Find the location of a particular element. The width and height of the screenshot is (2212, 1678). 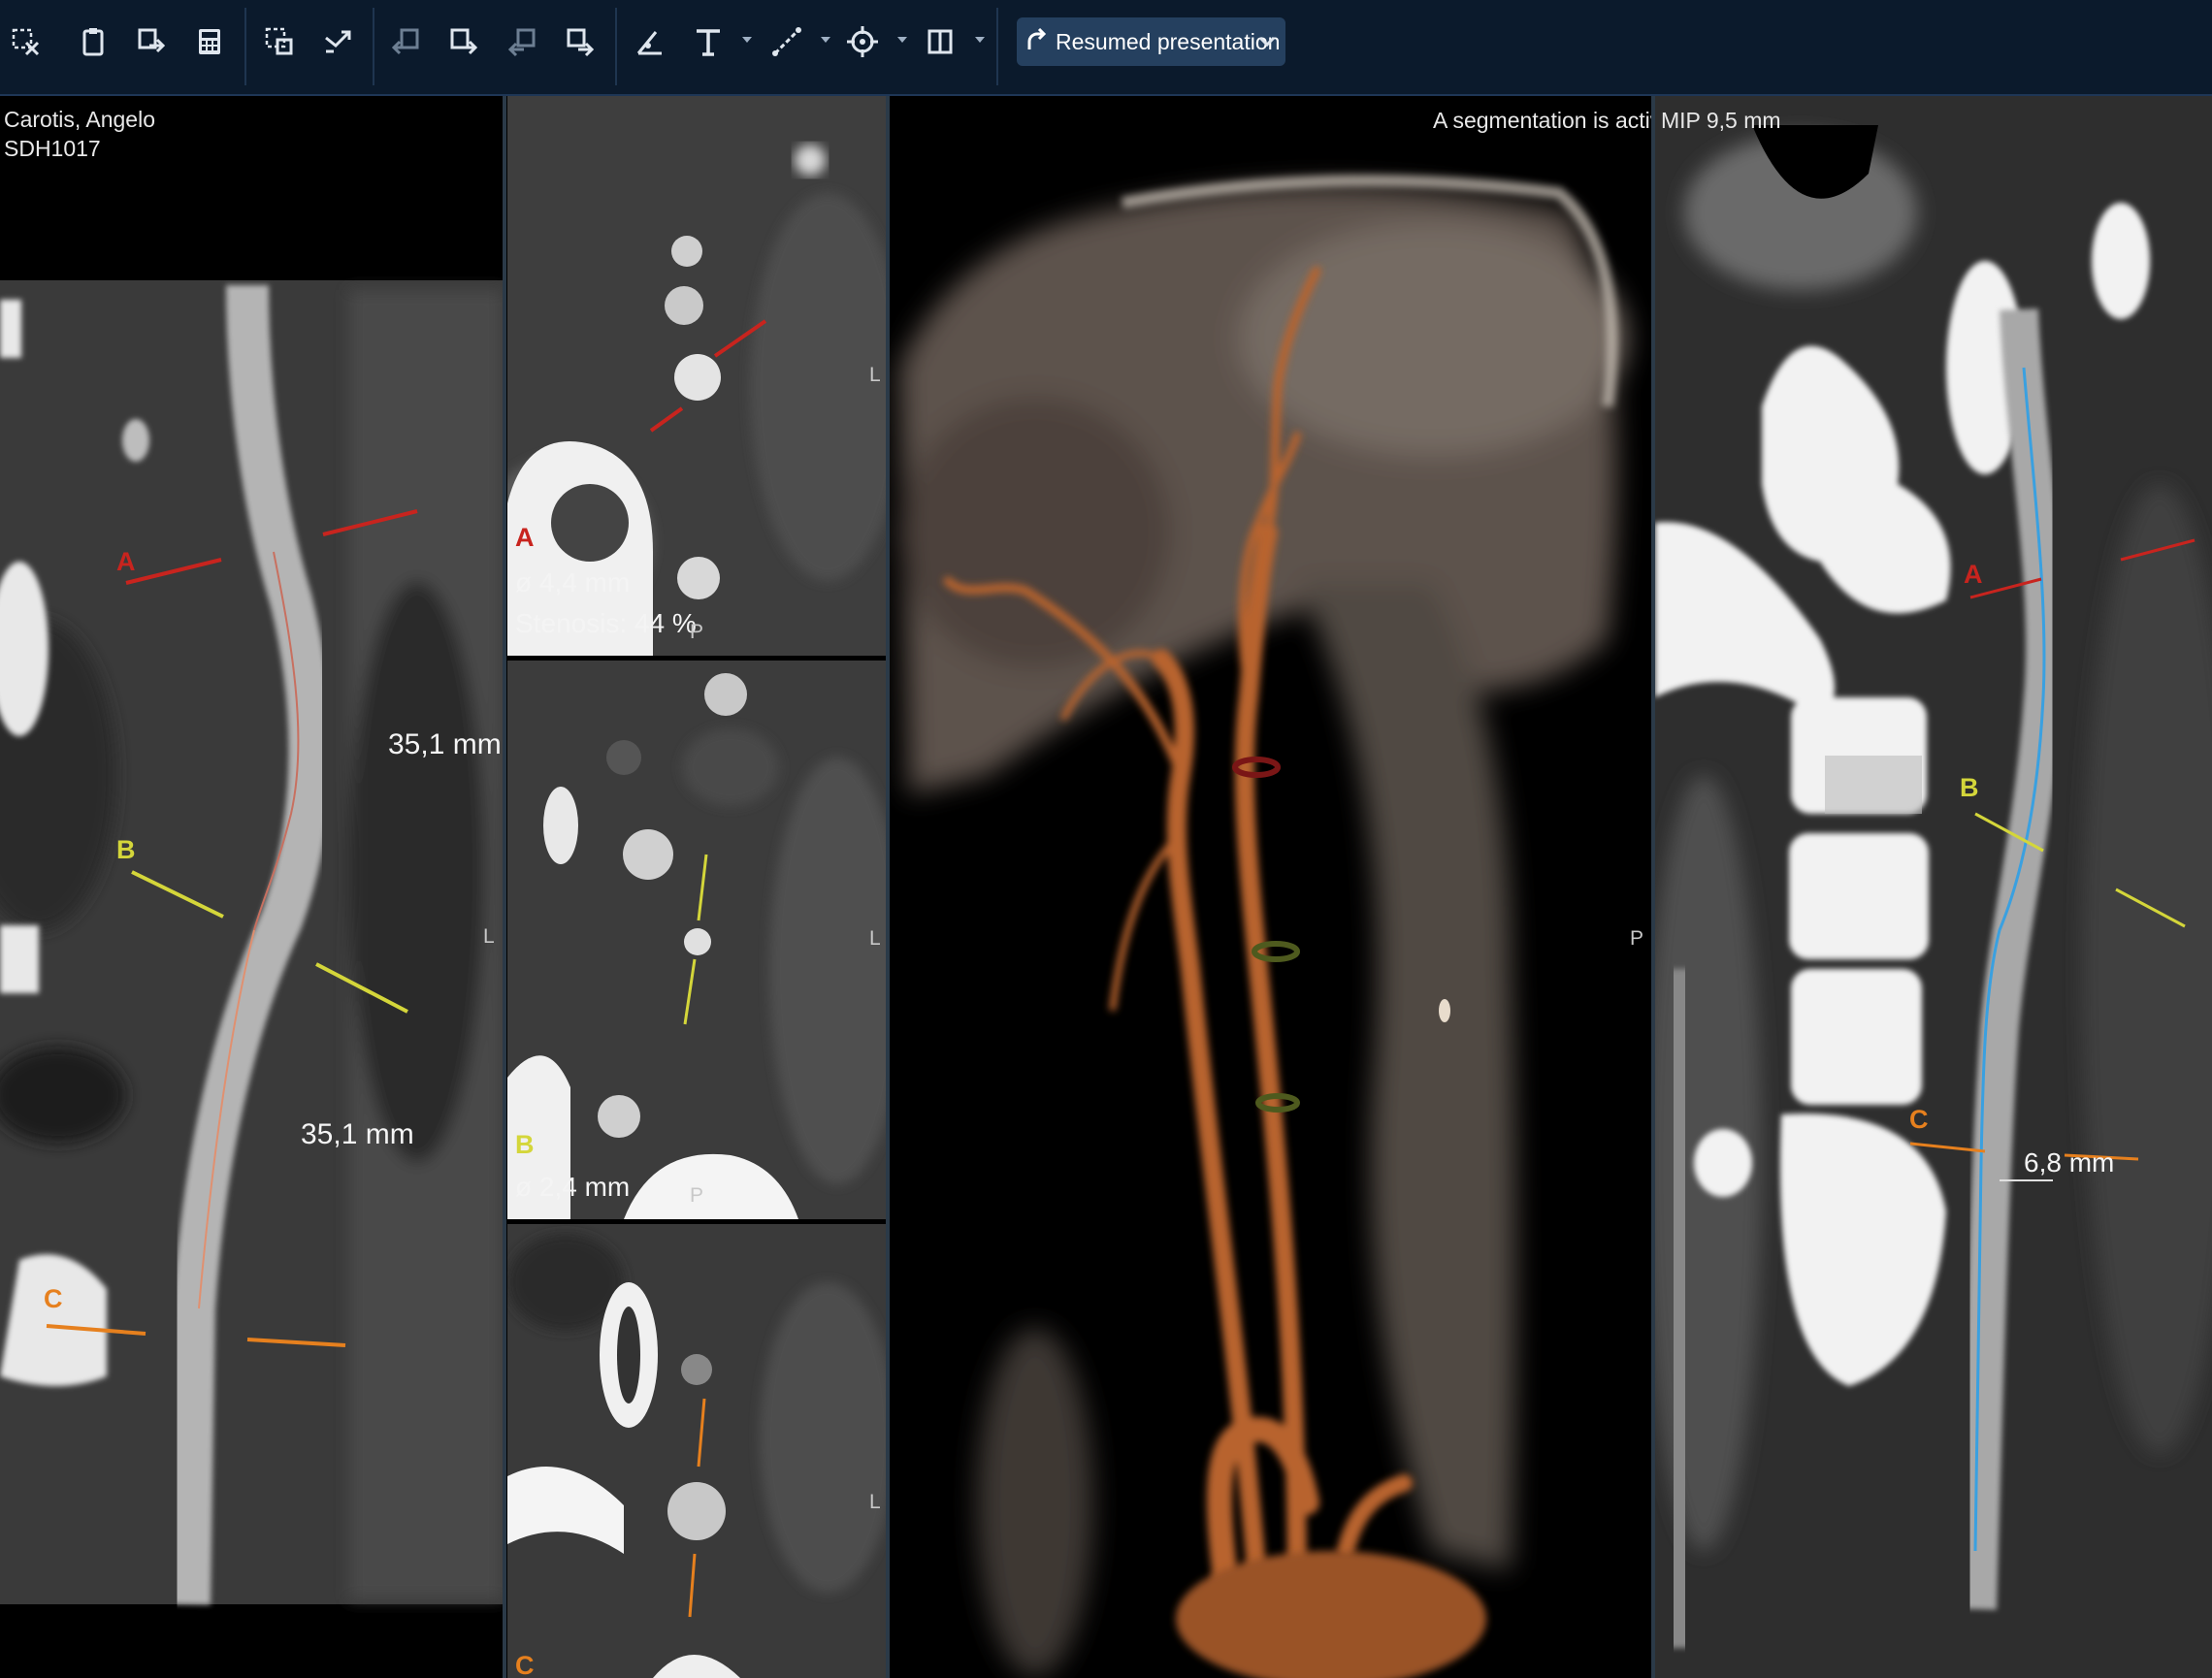

cross-section-c-image is located at coordinates (697, 1451).